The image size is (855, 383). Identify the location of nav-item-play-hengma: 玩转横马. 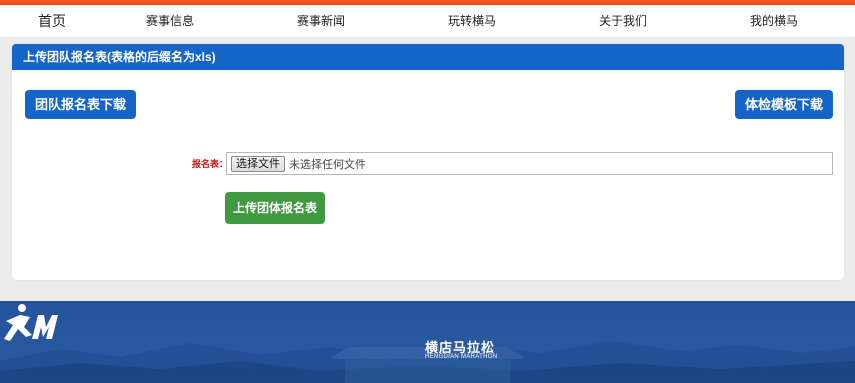
(472, 21).